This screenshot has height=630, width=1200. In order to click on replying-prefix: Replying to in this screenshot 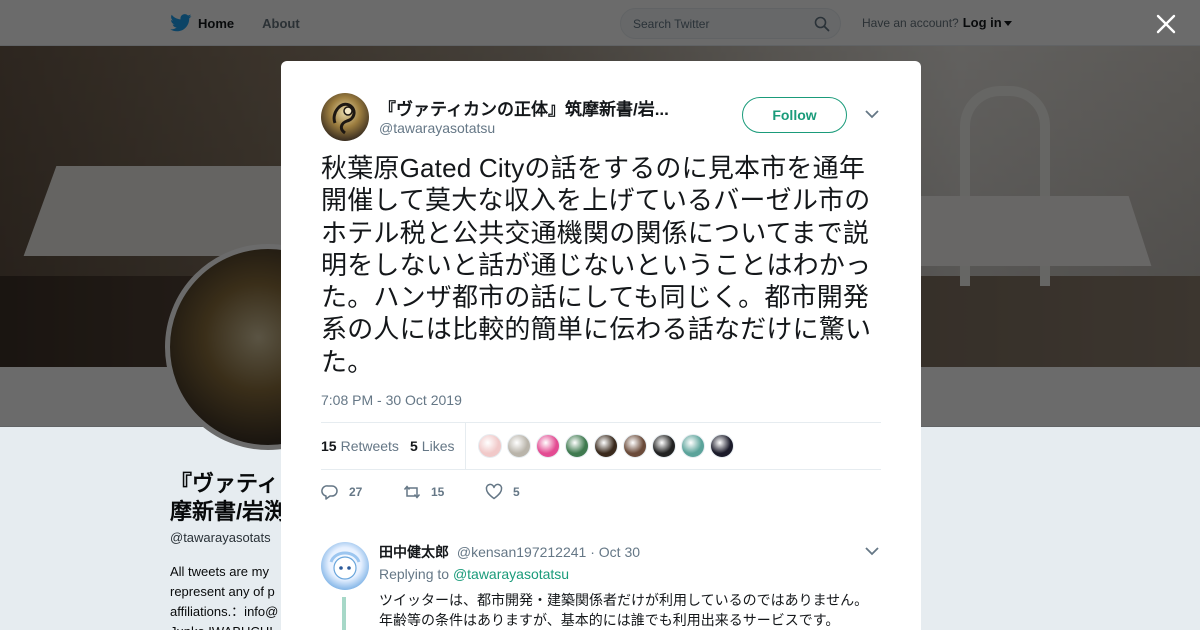, I will do `click(414, 574)`.